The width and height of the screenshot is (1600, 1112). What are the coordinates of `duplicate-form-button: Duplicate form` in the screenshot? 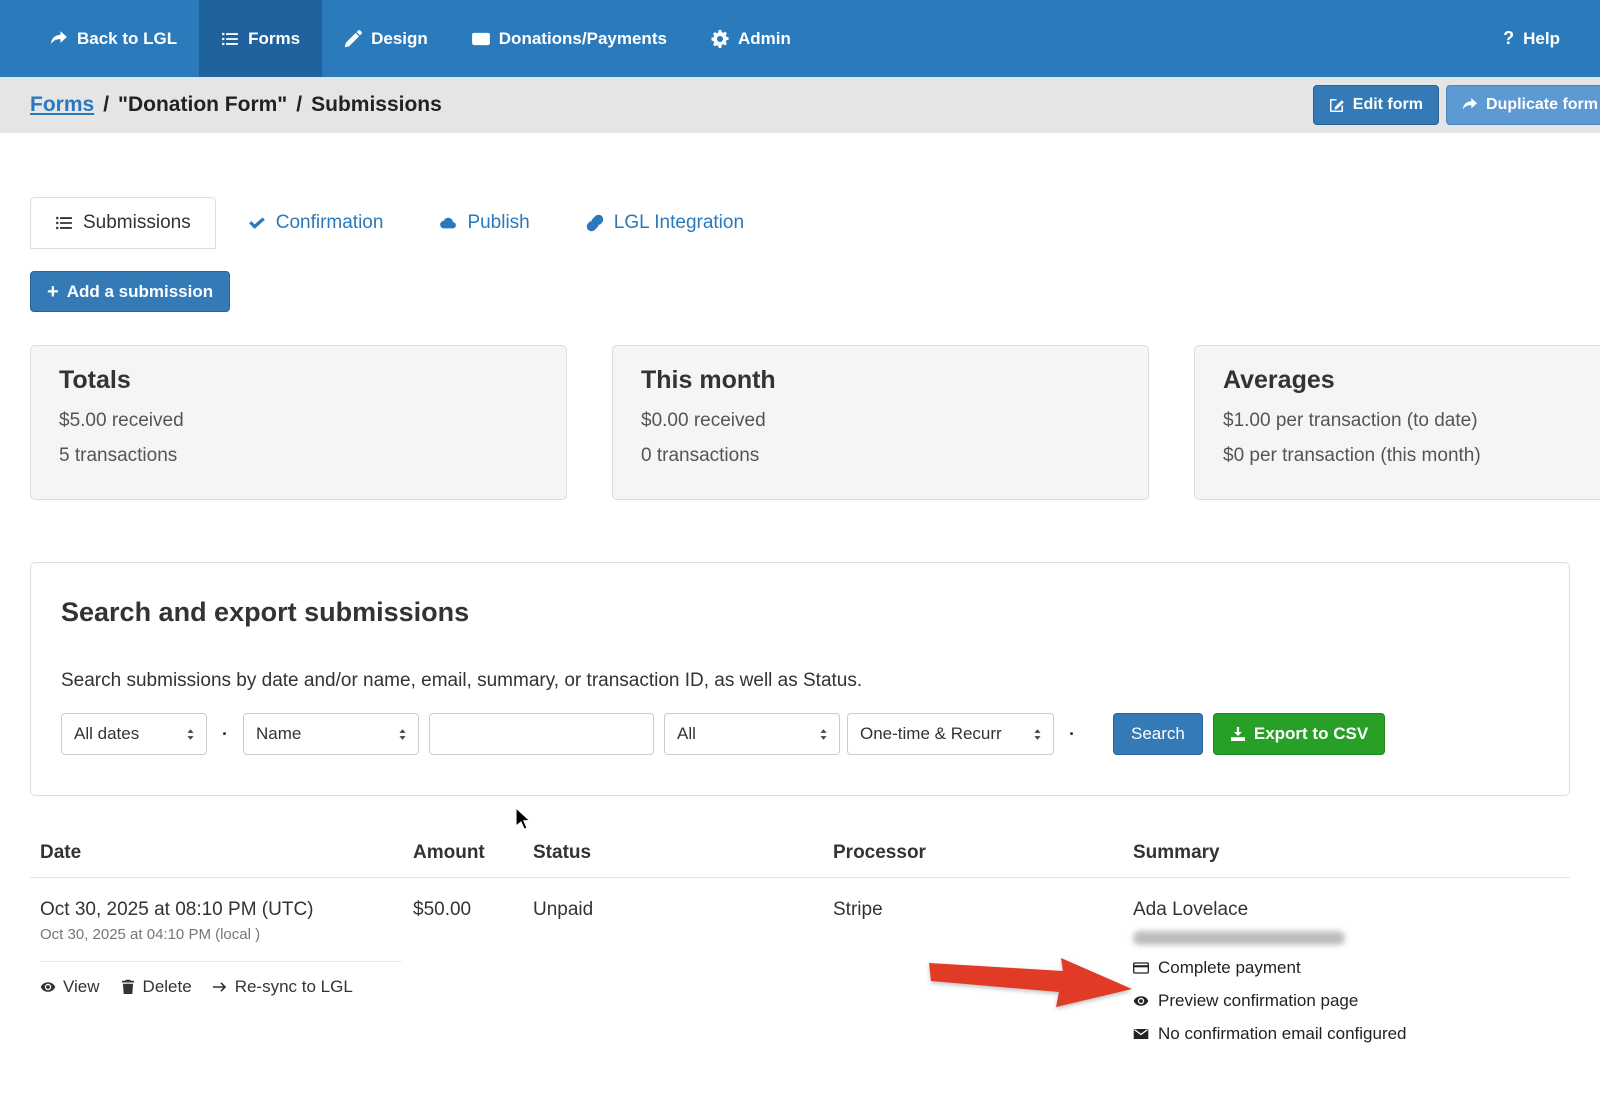 It's located at (1522, 105).